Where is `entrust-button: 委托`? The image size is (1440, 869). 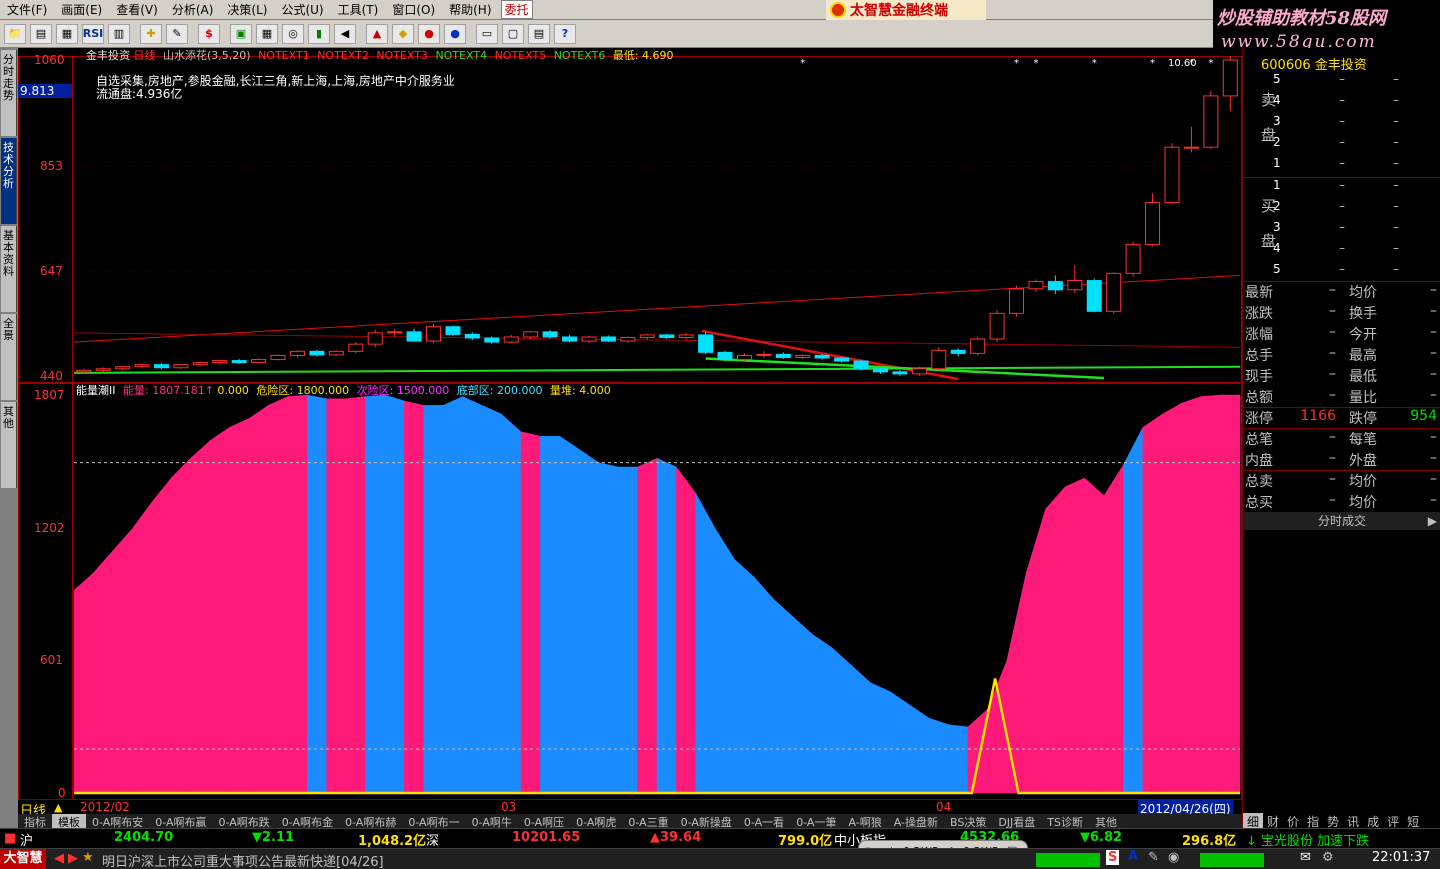
entrust-button: 委托 is located at coordinates (516, 9).